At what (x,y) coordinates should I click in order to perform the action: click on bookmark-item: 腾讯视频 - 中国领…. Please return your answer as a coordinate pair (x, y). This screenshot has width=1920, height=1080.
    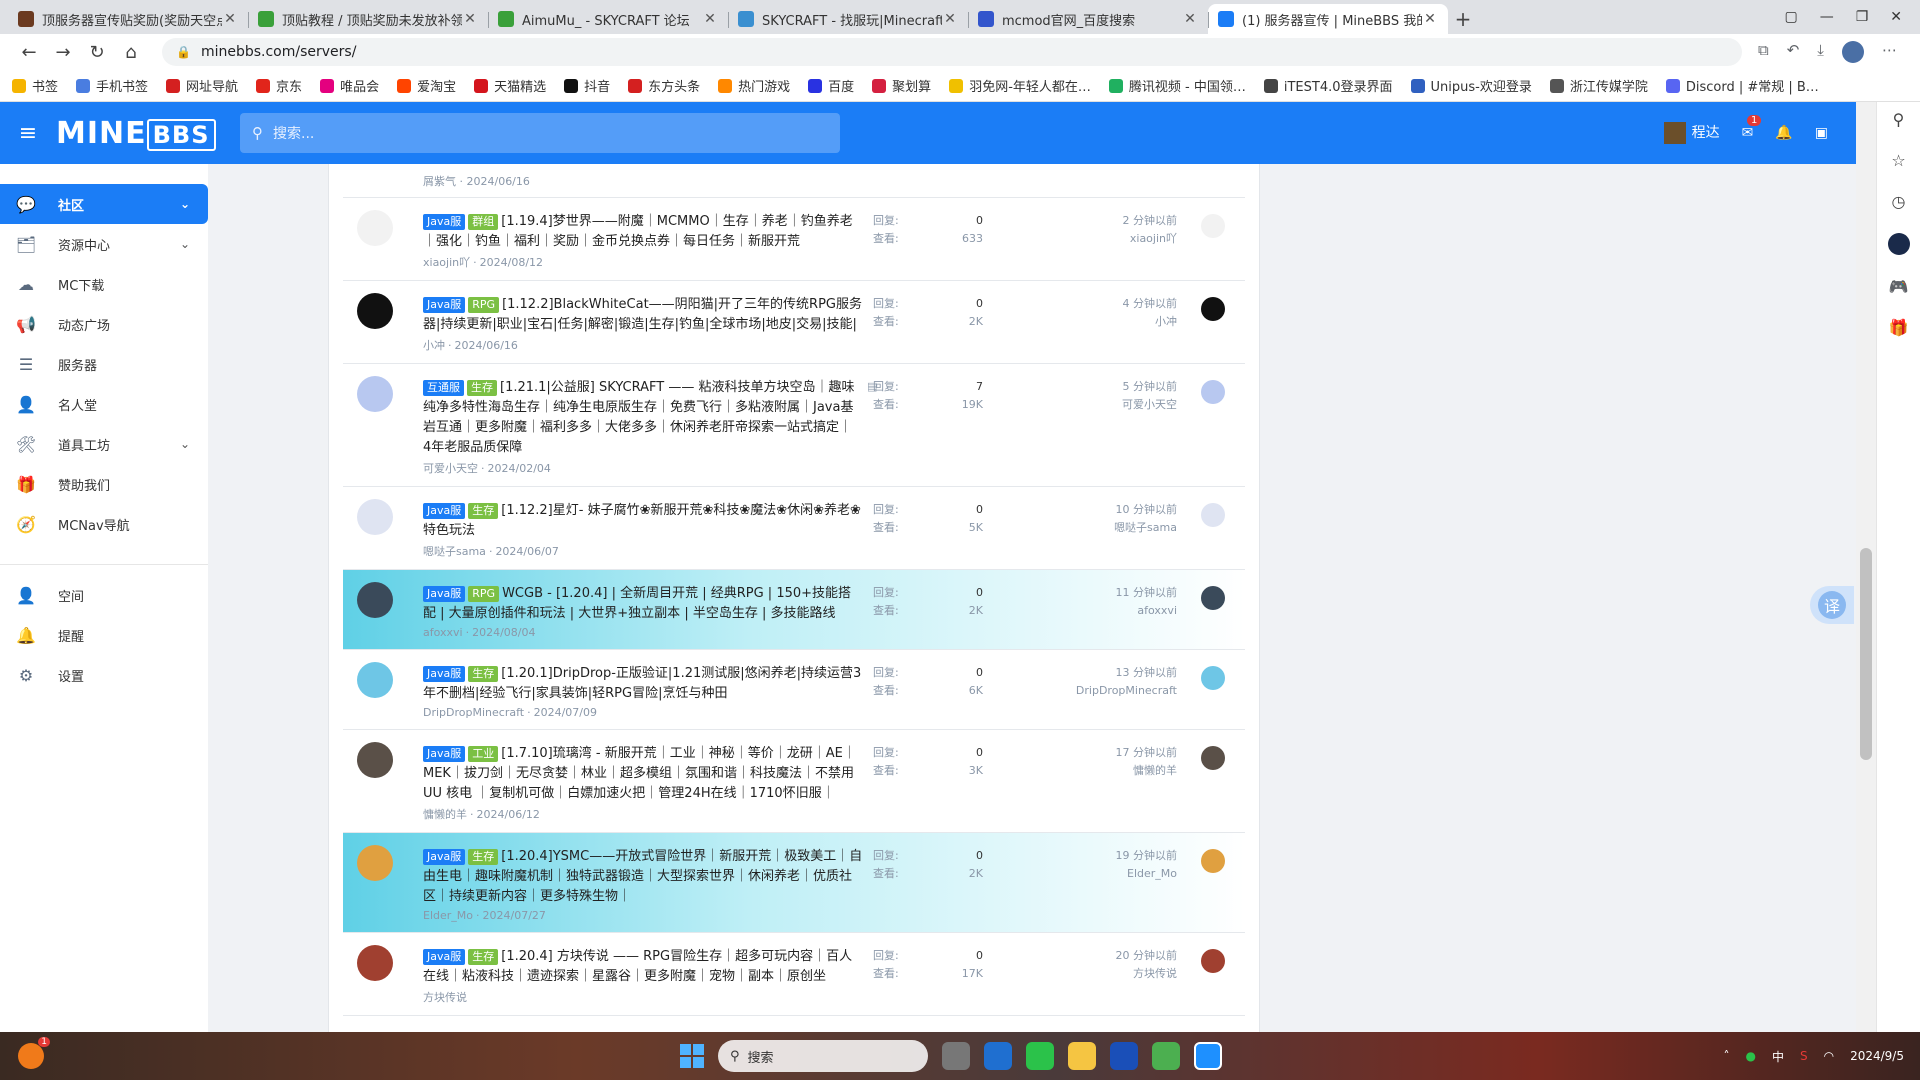
    Looking at the image, I should click on (1177, 85).